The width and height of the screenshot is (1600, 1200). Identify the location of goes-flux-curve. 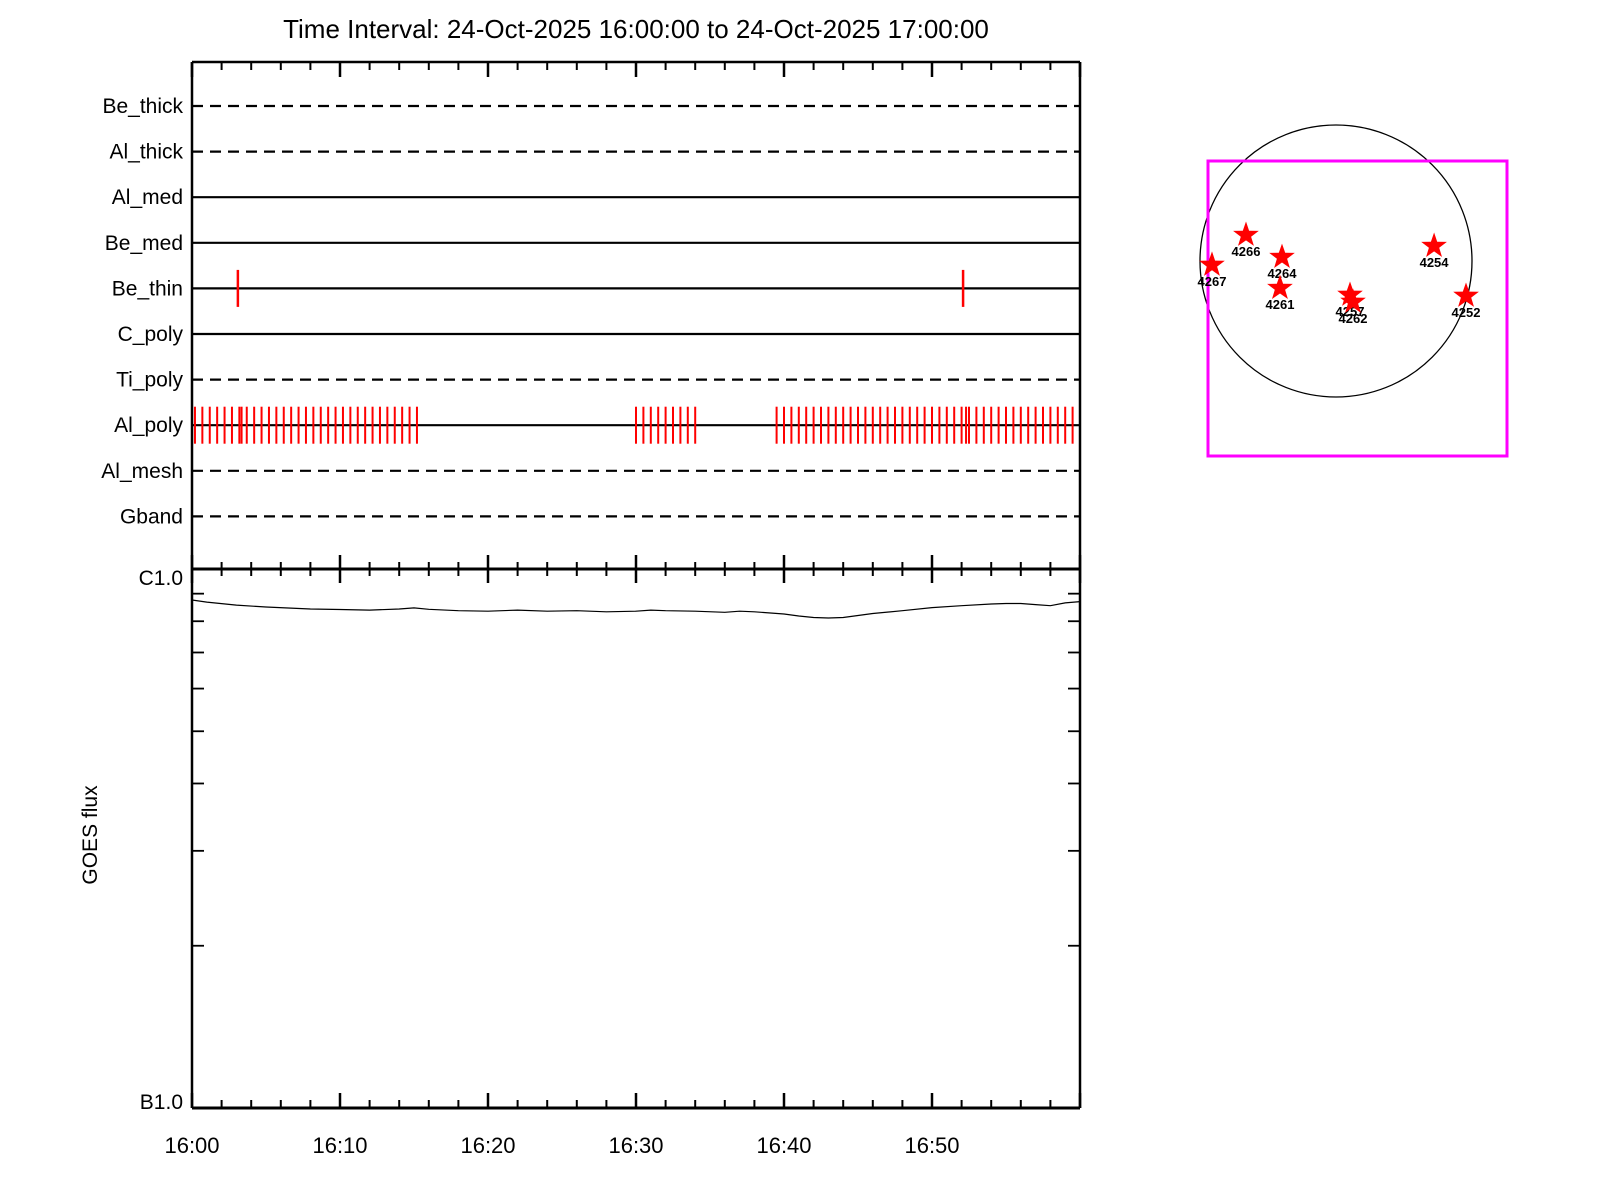
(636, 609).